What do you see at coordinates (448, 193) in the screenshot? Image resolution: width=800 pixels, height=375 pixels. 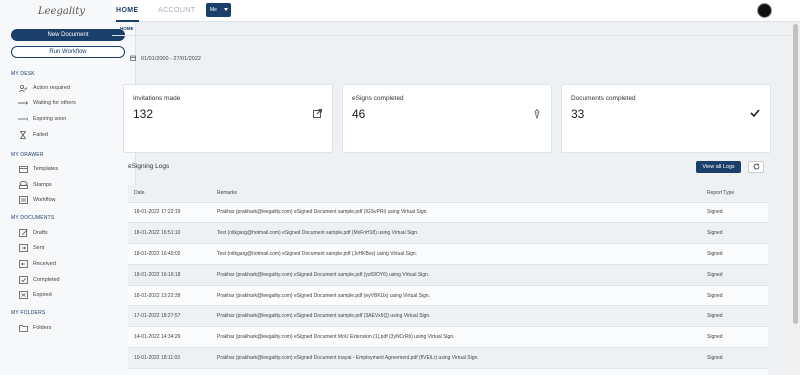 I see `table-header-row: Date Remarks Report Type` at bounding box center [448, 193].